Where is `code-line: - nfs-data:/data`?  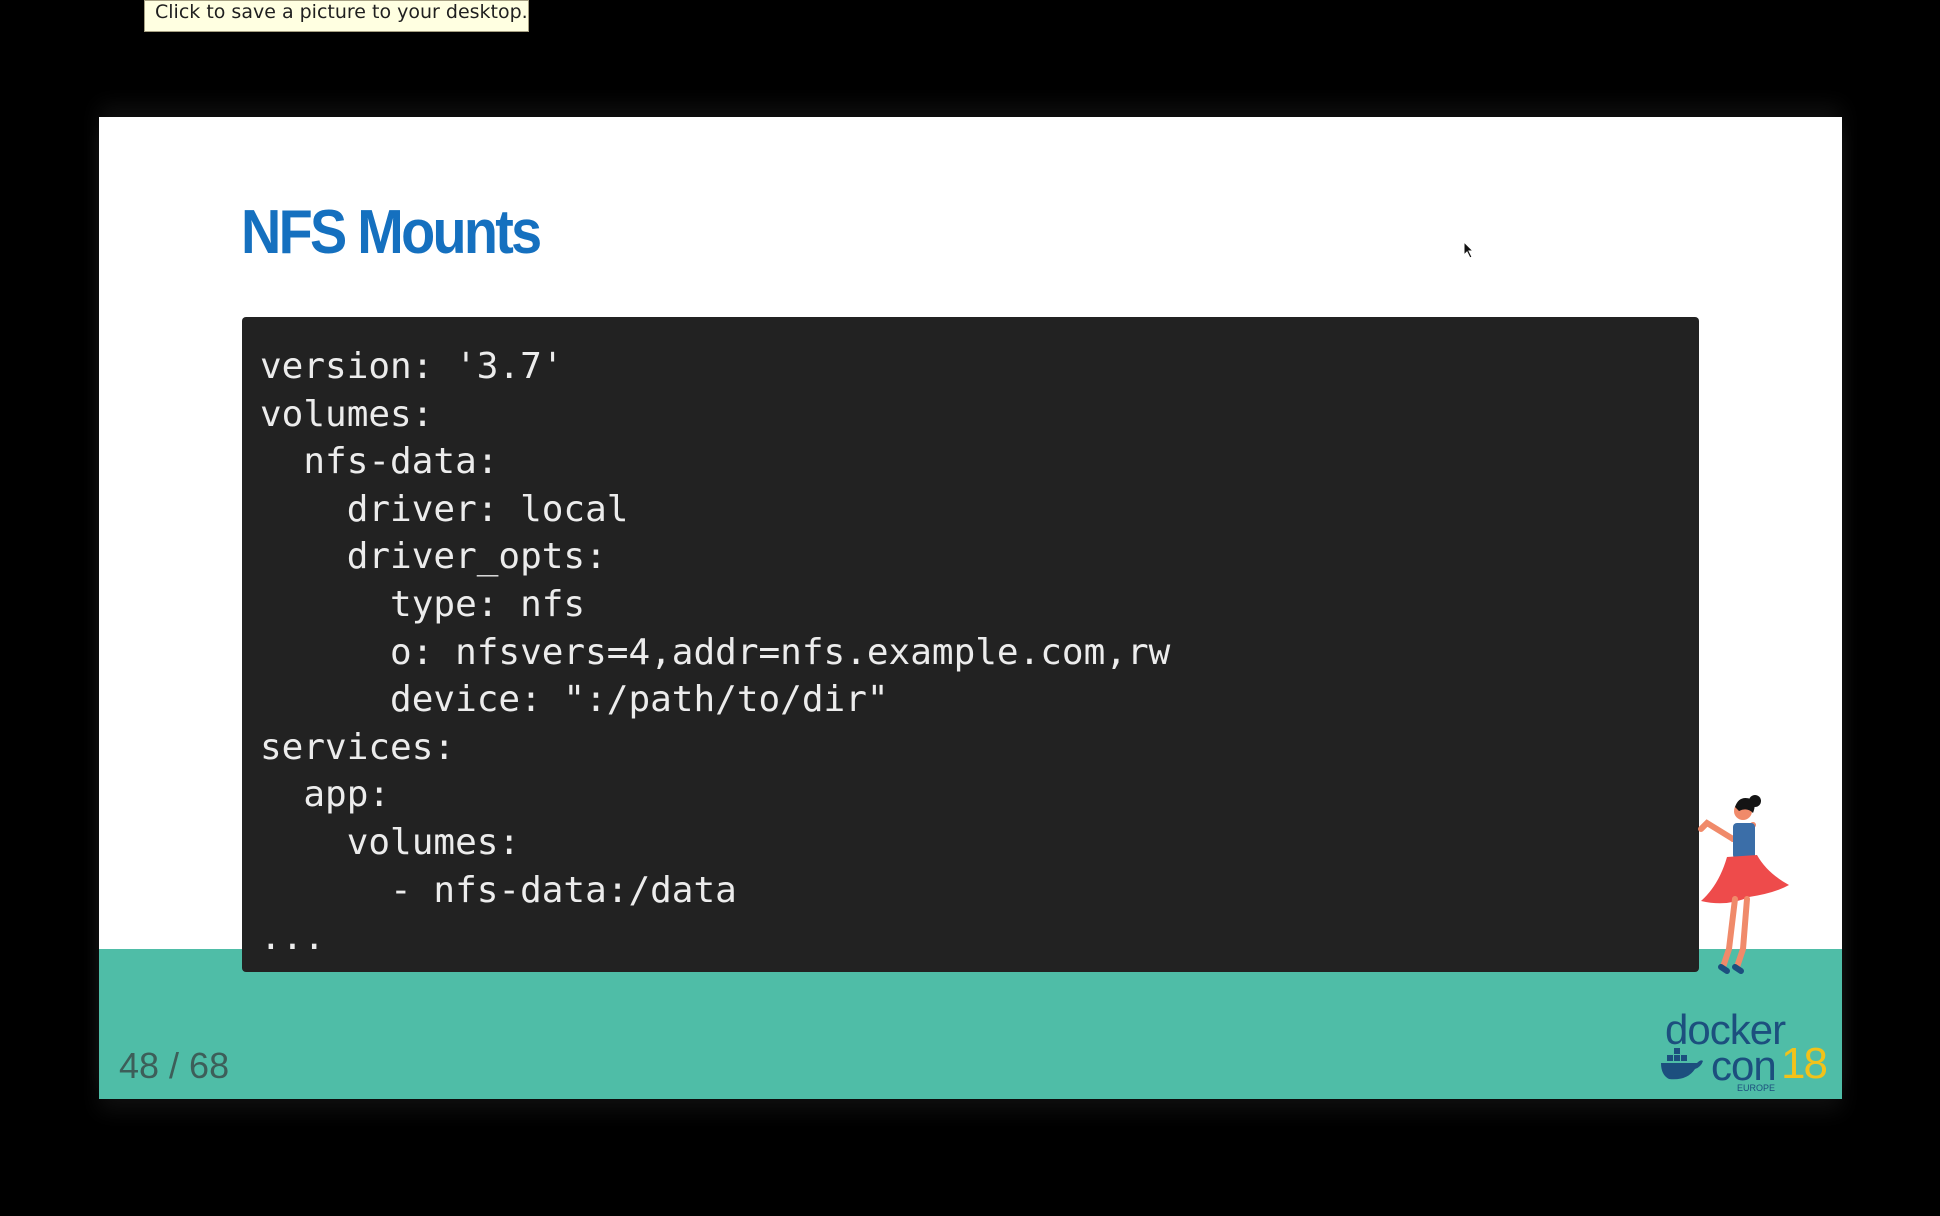
code-line: - nfs-data:/data is located at coordinates (498, 890).